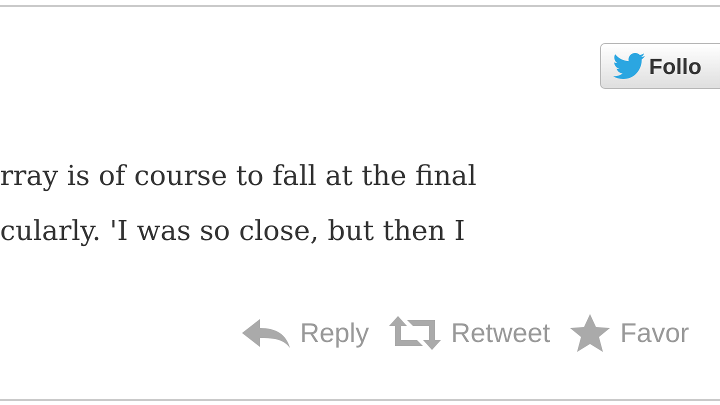  Describe the element at coordinates (233, 231) in the screenshot. I see `tweet-text-line: cularly. 'I was so close, but then I` at that location.